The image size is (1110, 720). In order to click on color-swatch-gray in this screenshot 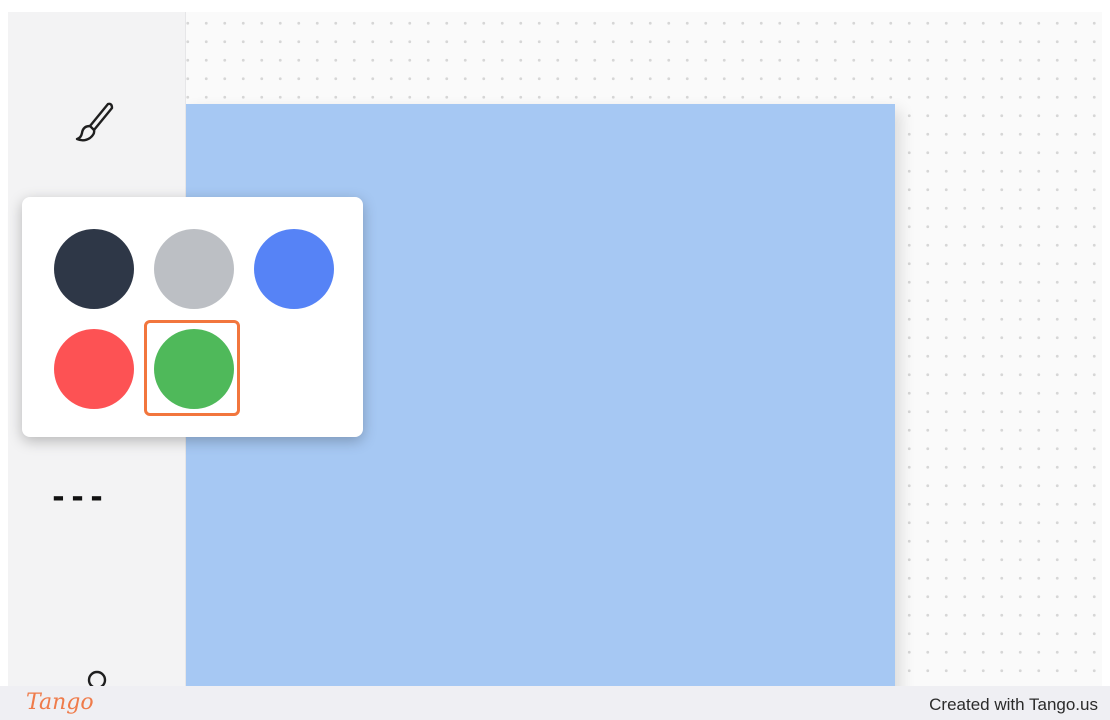, I will do `click(194, 269)`.